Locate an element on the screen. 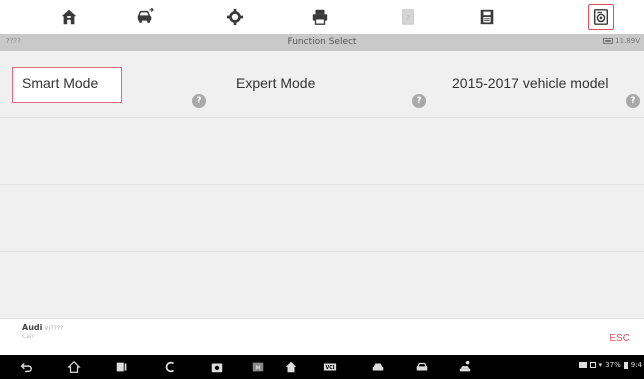  home-button is located at coordinates (69, 17).